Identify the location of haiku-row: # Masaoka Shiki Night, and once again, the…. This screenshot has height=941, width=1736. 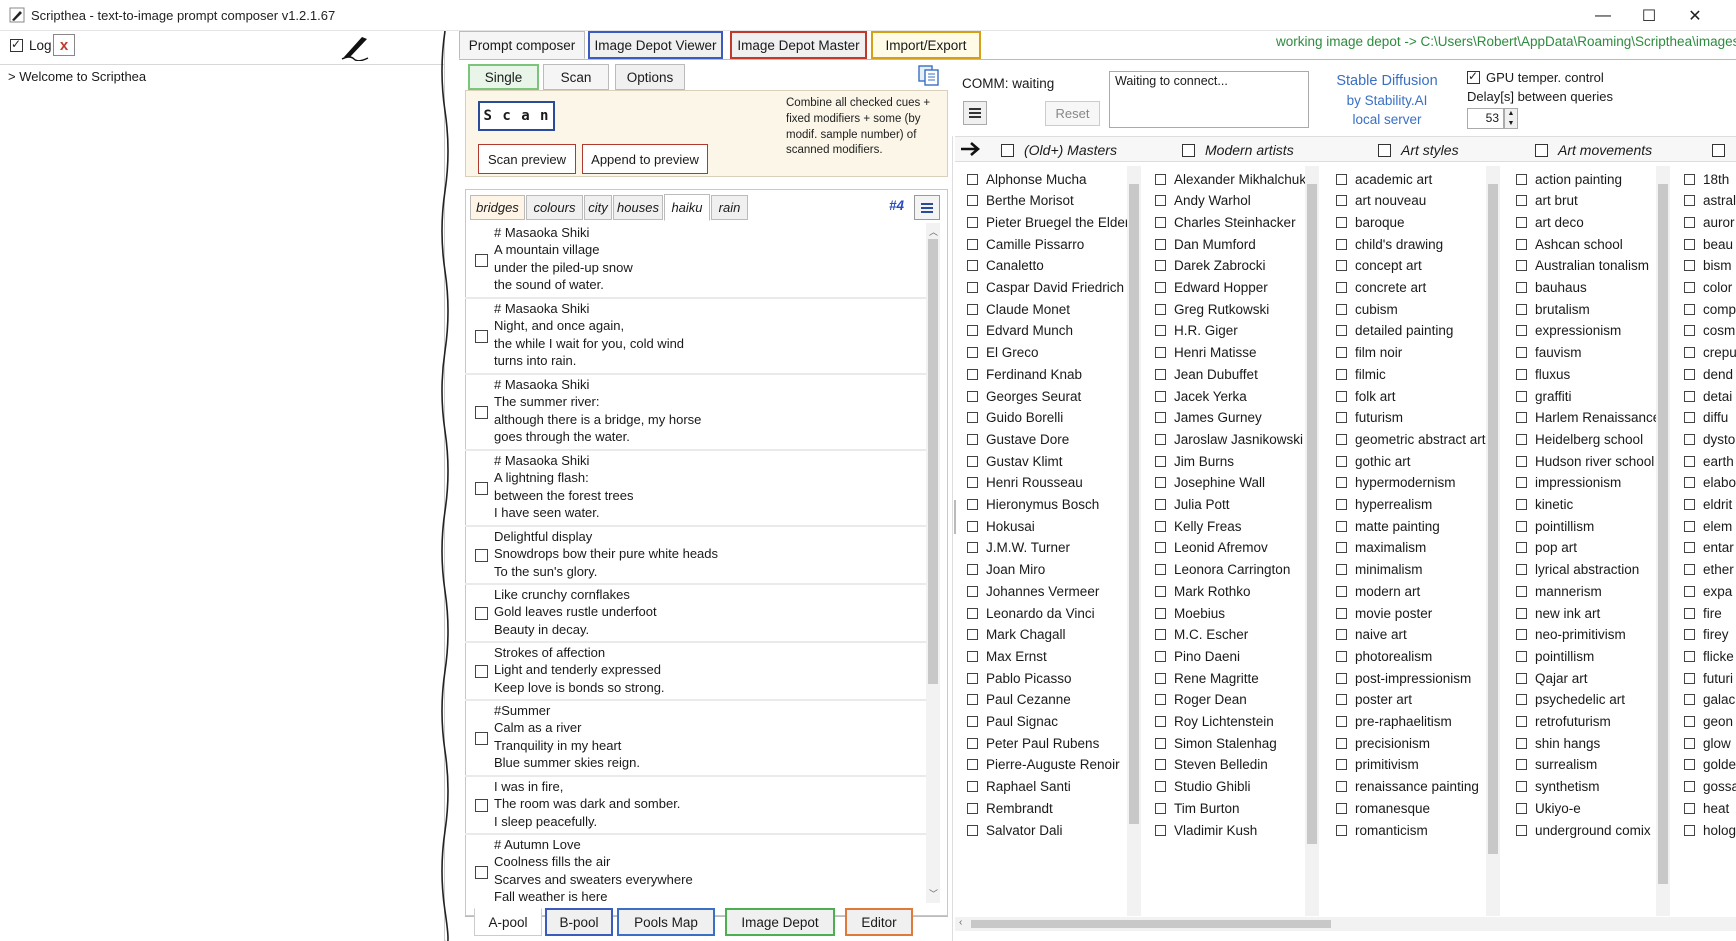
(696, 337).